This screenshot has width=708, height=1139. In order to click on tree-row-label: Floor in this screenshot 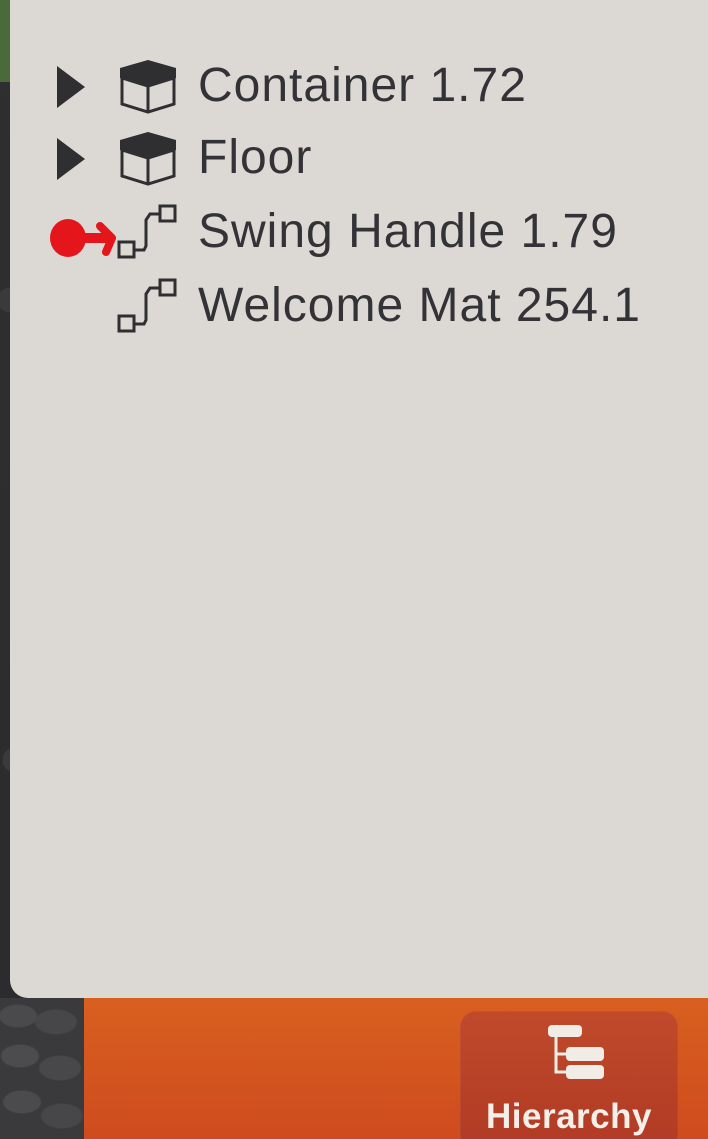, I will do `click(255, 157)`.